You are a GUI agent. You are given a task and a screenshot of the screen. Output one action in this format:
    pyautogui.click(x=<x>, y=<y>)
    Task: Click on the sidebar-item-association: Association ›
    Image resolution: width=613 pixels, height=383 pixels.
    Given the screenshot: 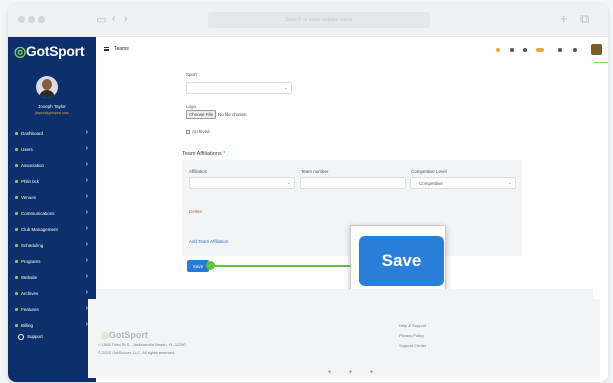 What is the action you would take?
    pyautogui.click(x=52, y=166)
    